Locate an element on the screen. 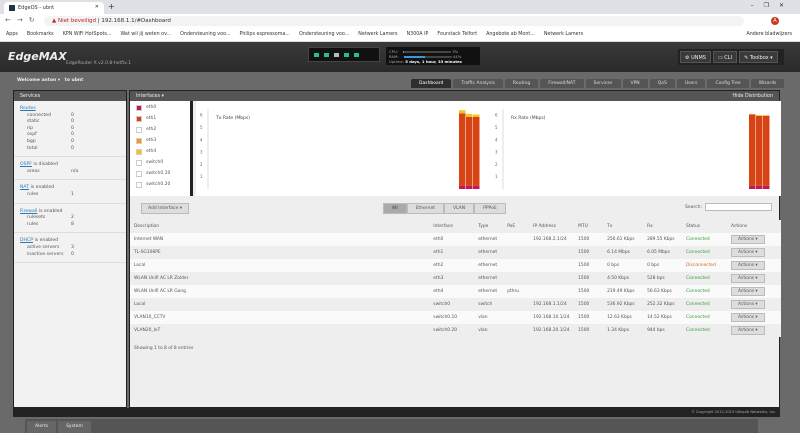 The height and width of the screenshot is (433, 800). legend-item: eth3 is located at coordinates (160, 139).